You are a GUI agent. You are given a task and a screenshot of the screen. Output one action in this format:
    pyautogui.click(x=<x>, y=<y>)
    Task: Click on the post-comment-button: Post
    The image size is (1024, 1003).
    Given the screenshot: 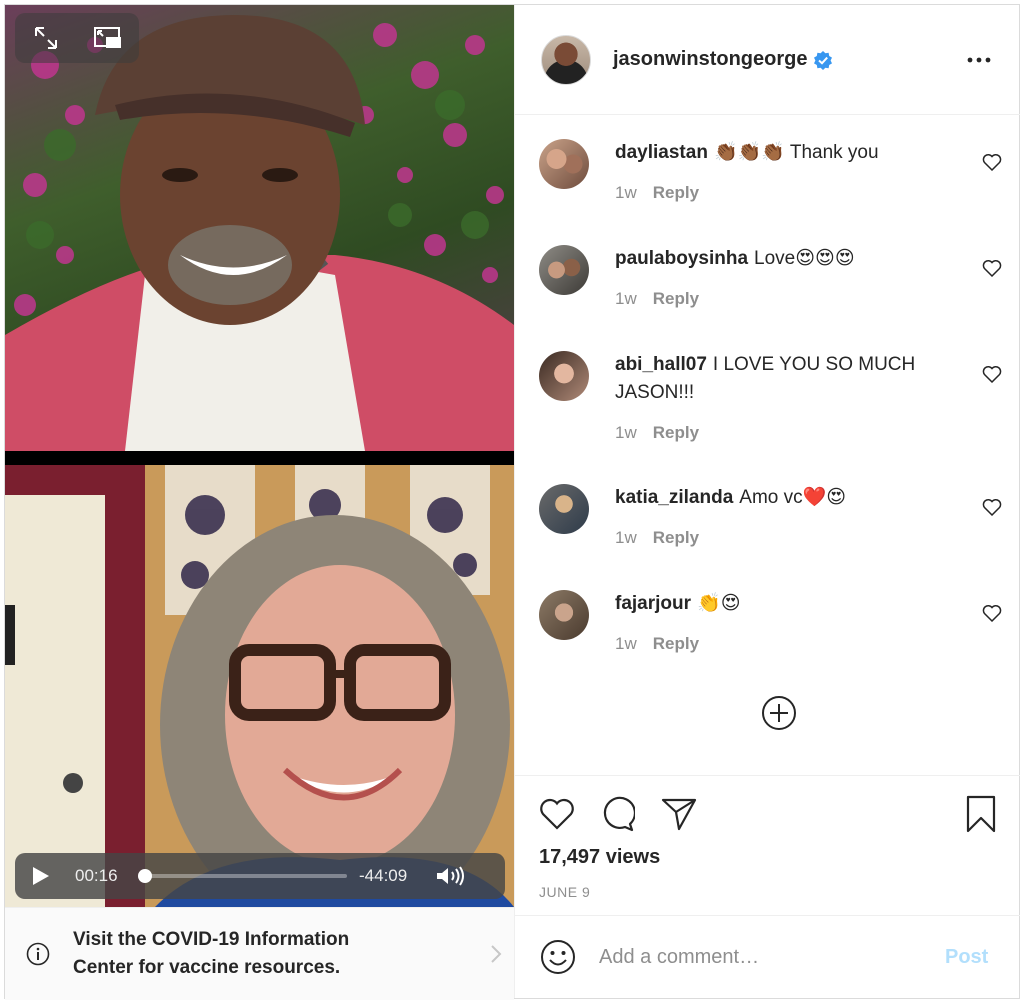 What is the action you would take?
    pyautogui.click(x=966, y=957)
    